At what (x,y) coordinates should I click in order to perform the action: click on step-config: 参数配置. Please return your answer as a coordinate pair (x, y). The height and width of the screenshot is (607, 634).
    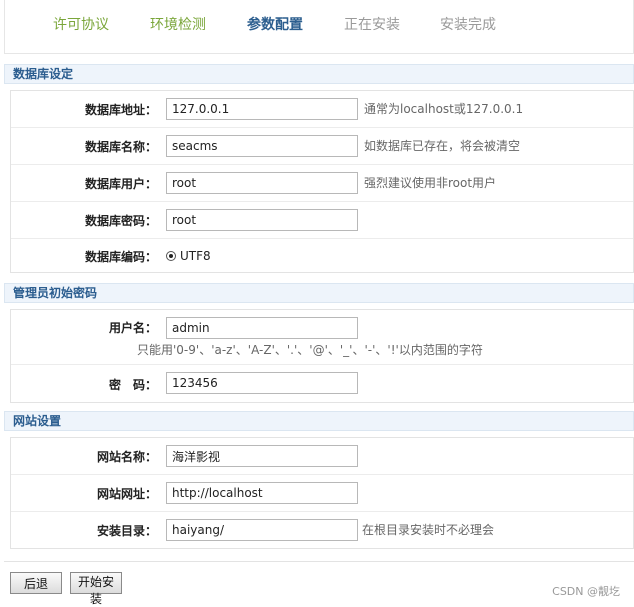
    Looking at the image, I should click on (275, 25).